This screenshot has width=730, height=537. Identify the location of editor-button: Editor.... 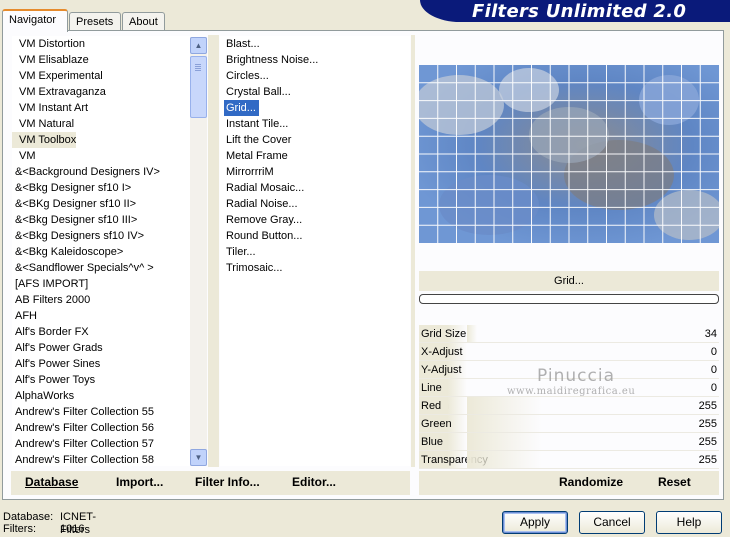
(314, 482).